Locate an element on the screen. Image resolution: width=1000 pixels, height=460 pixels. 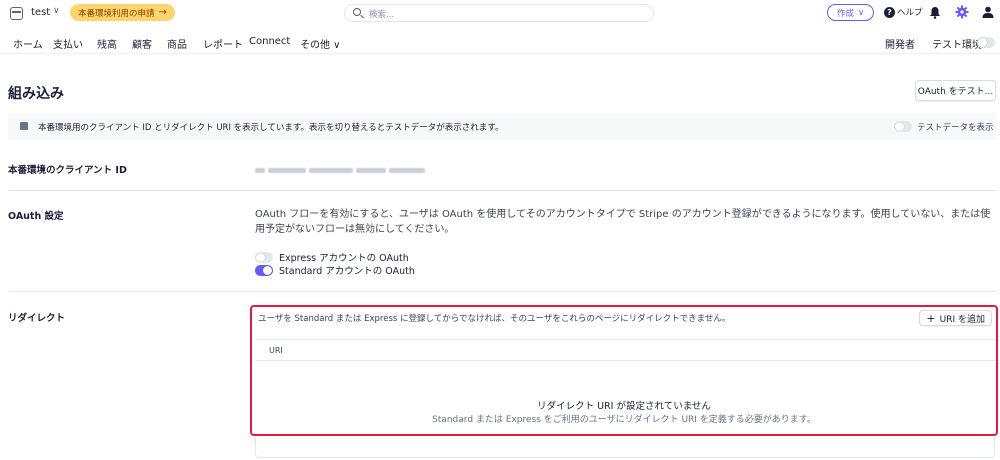
add-uri-button: + URI を追加 is located at coordinates (955, 318).